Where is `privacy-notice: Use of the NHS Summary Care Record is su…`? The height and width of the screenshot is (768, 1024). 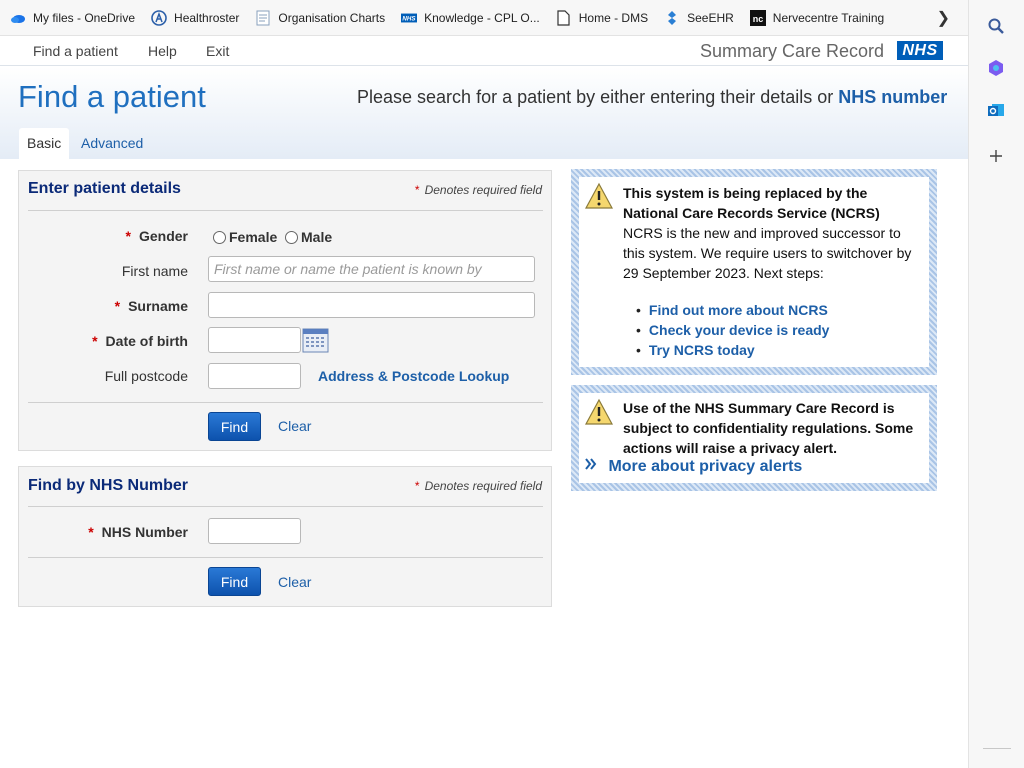
privacy-notice: Use of the NHS Summary Care Record is su… is located at coordinates (754, 438).